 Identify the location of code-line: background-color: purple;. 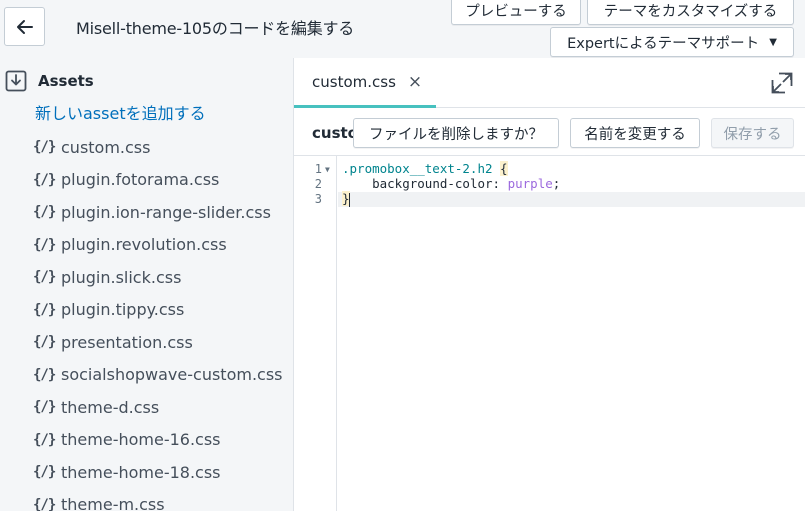
(451, 183).